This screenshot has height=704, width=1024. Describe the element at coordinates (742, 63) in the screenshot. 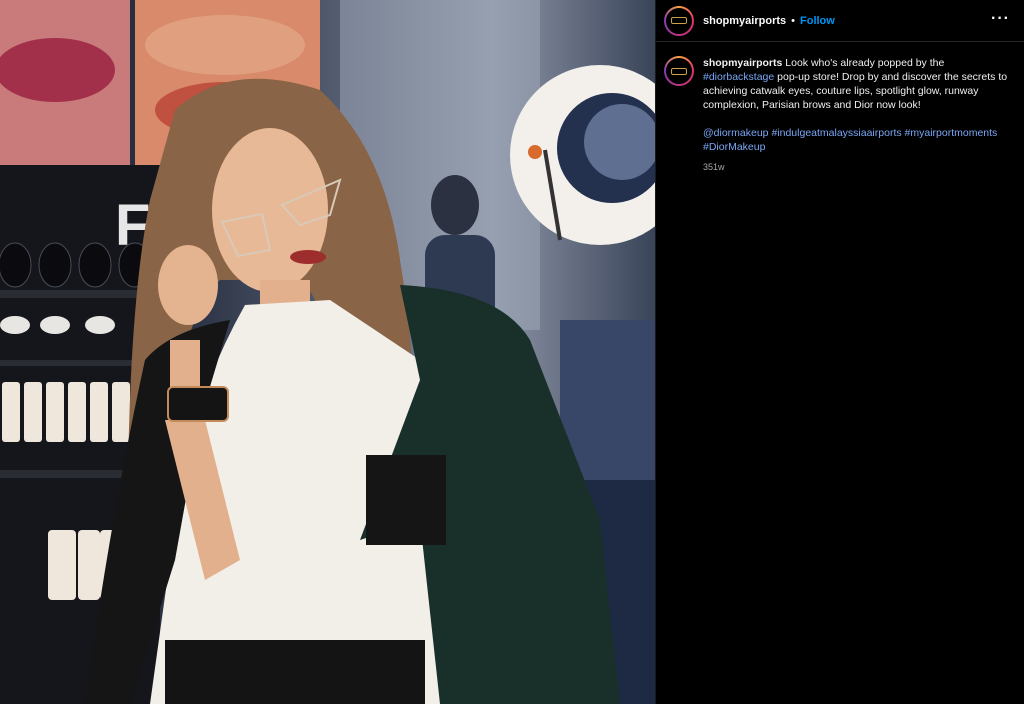

I see `caption-username: shopmyairports` at that location.